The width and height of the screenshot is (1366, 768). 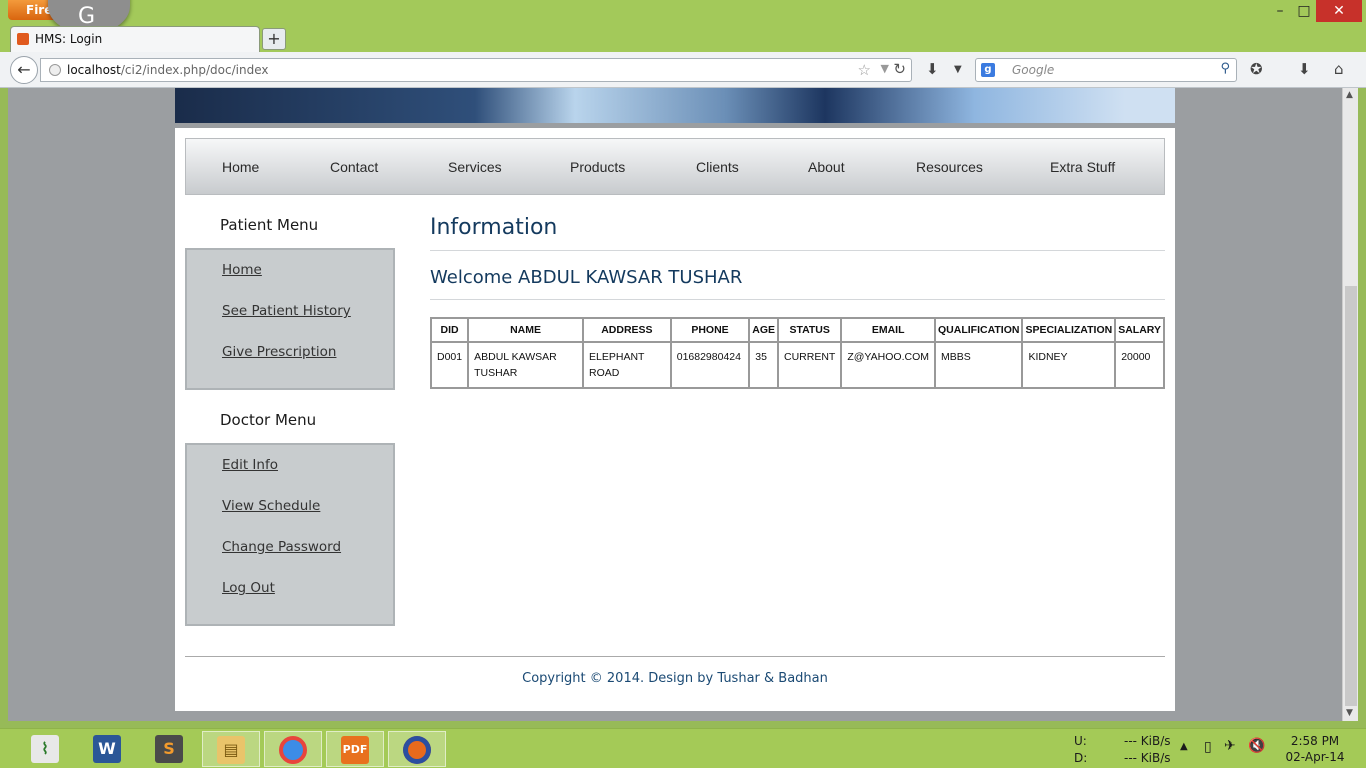 I want to click on battery-icon: ▯, so click(x=1208, y=747).